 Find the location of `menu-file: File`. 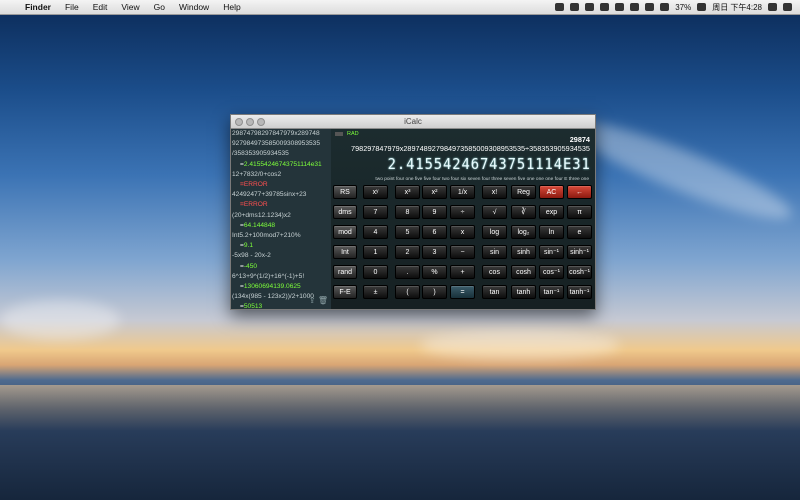

menu-file: File is located at coordinates (72, 7).